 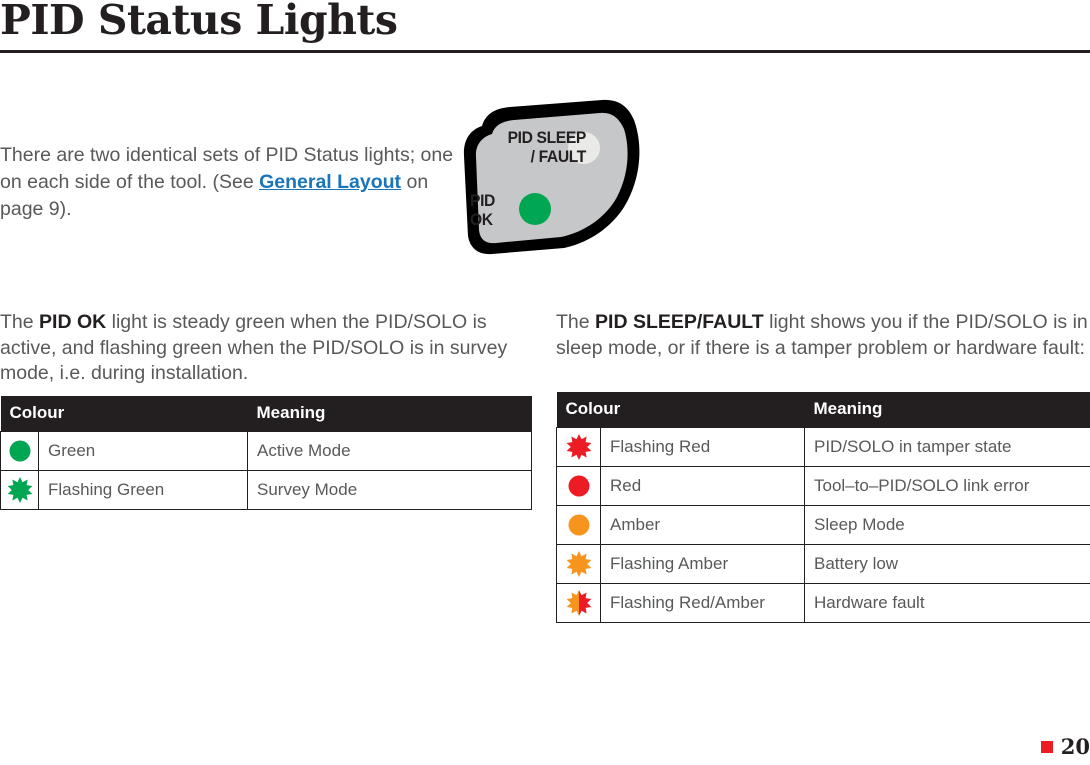 I want to click on cell-meaning: Active Mode, so click(x=389, y=451).